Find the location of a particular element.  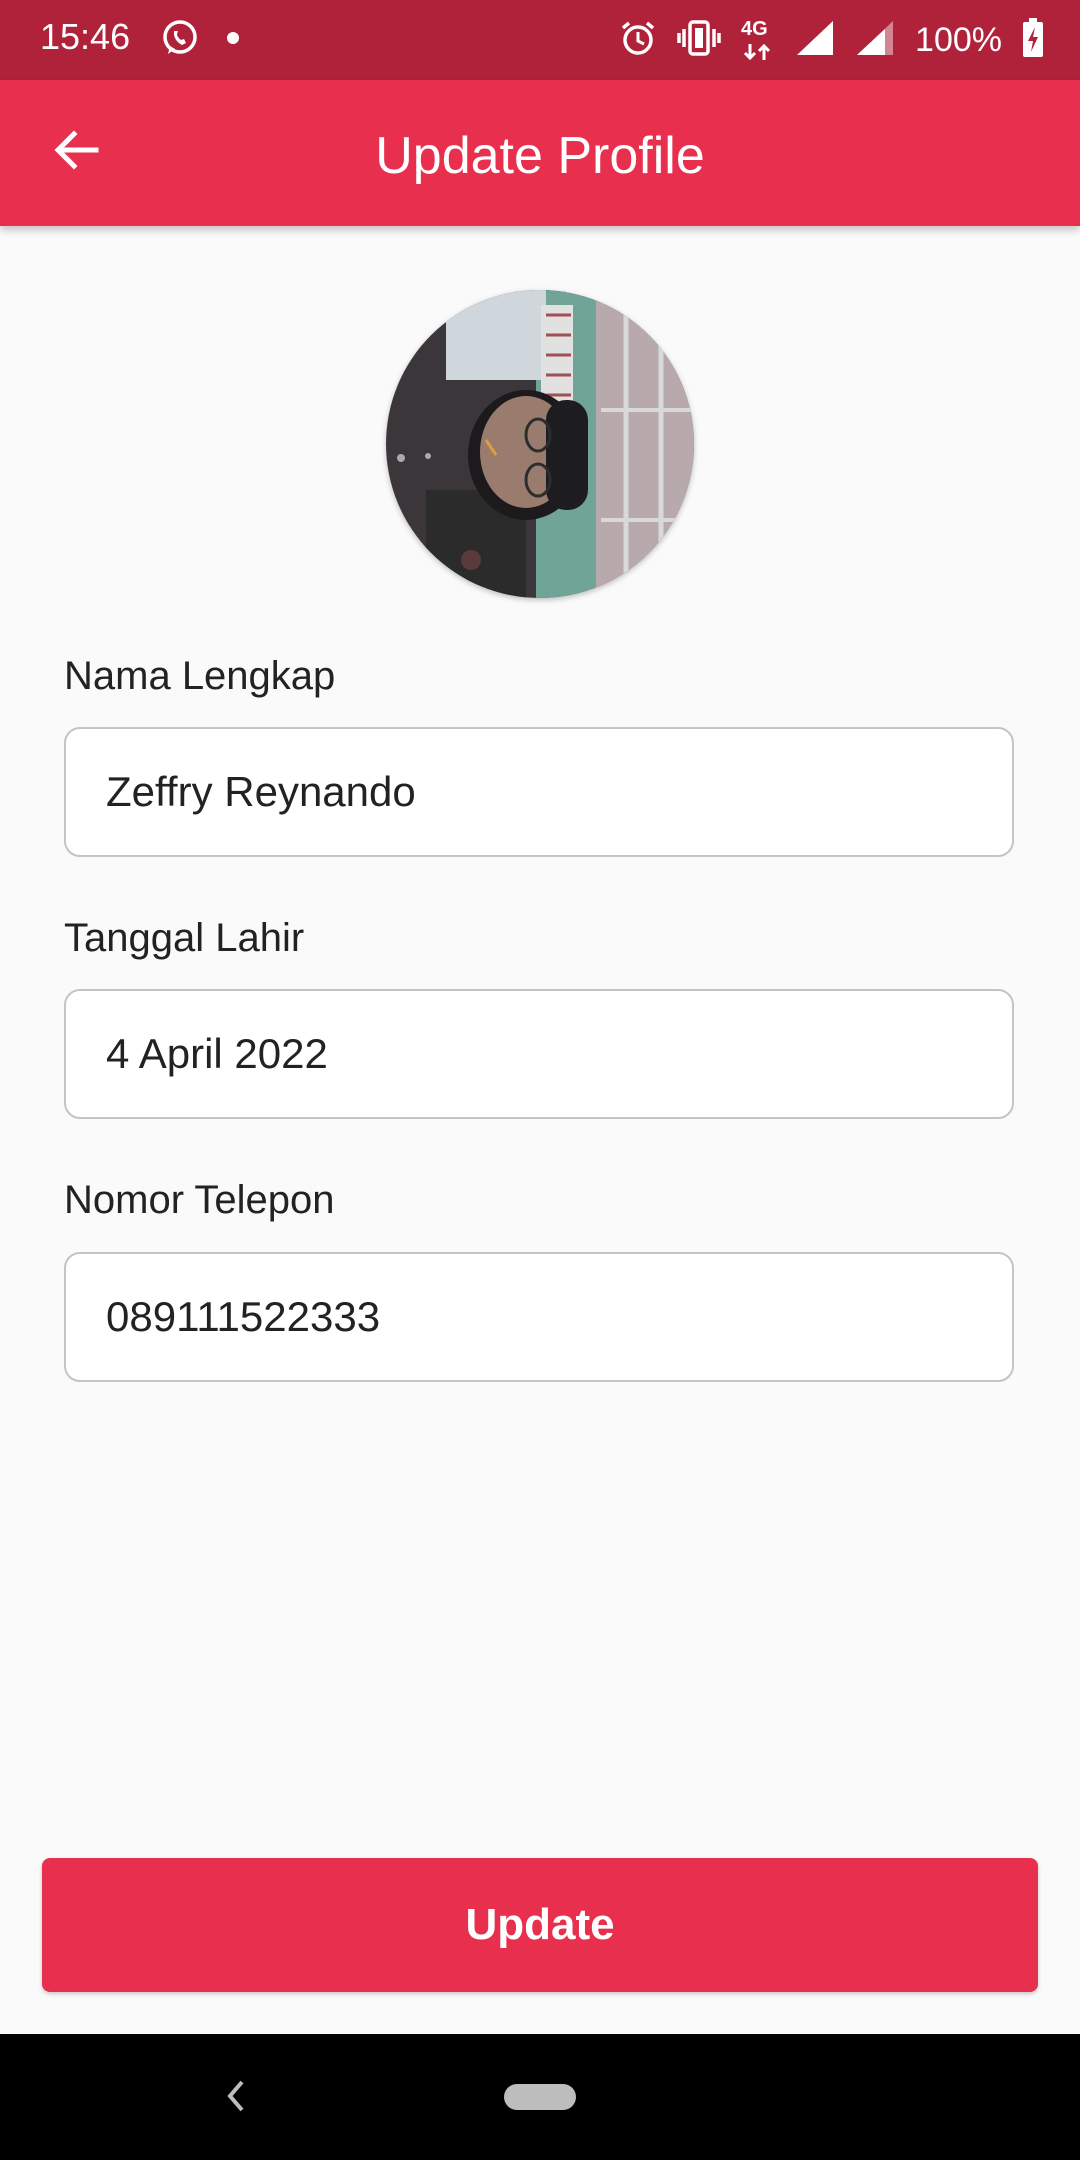

chevron-left-icon is located at coordinates (235, 2096).